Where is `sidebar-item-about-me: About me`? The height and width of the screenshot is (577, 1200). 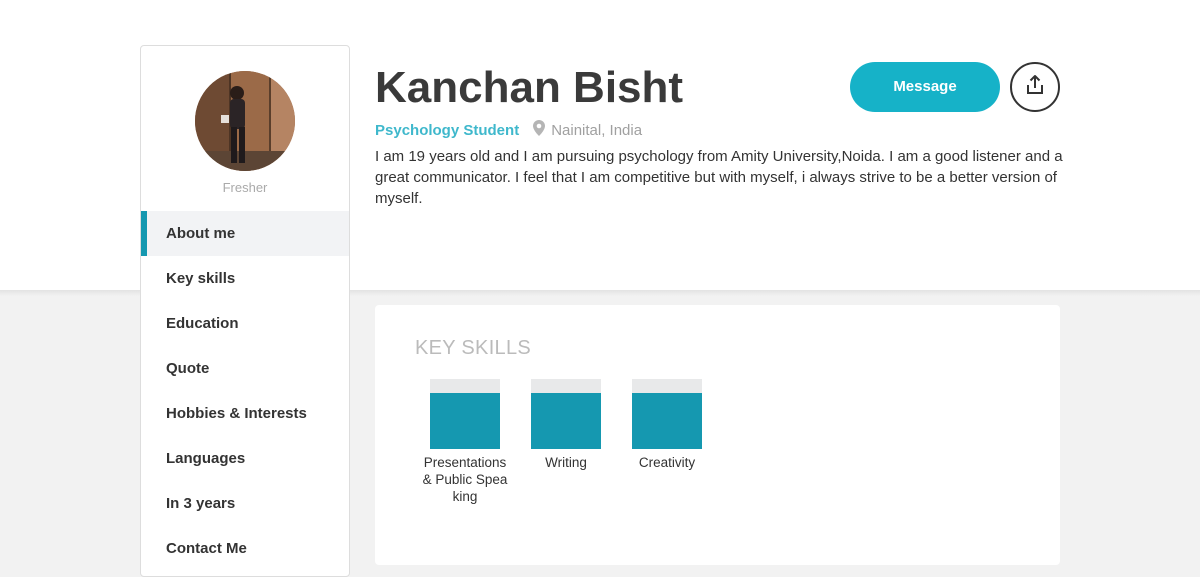 sidebar-item-about-me: About me is located at coordinates (245, 233).